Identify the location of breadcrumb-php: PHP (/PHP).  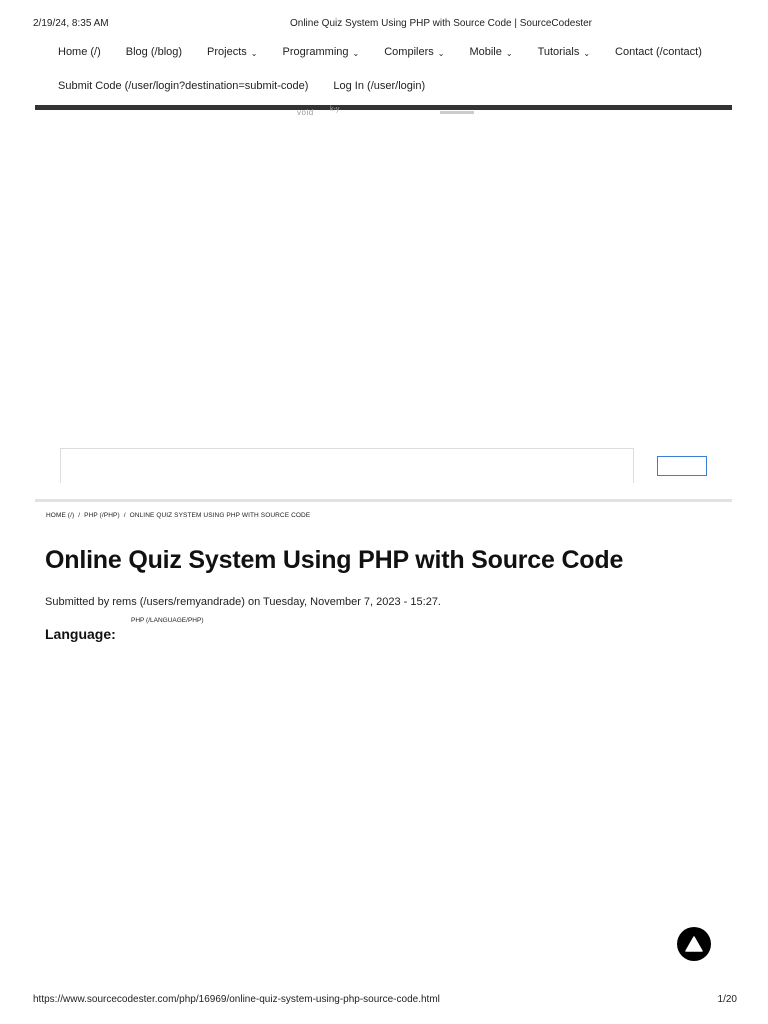
(102, 515).